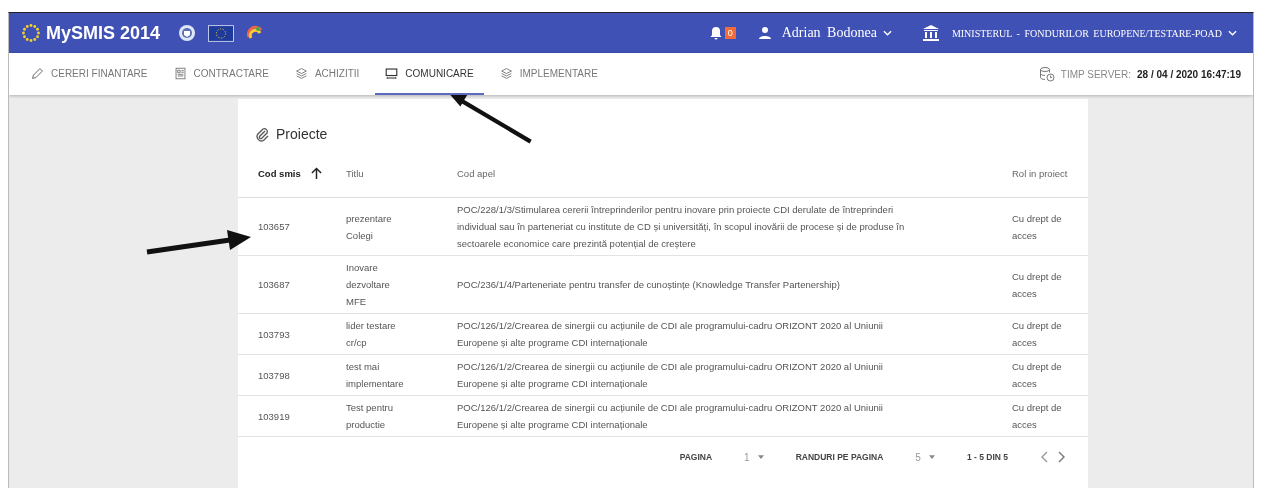 The image size is (1262, 488). I want to click on table-cell: Inovare dezvoltare MFE, so click(368, 284).